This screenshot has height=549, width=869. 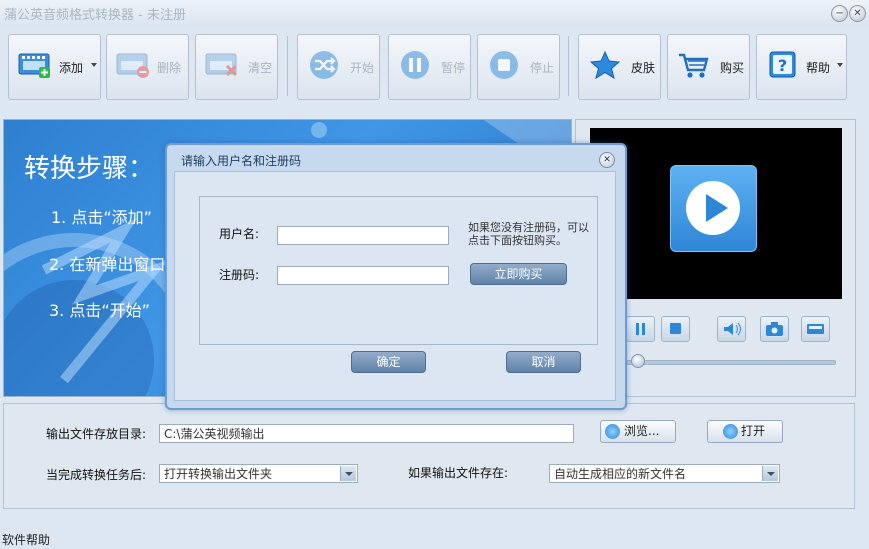 What do you see at coordinates (366, 433) in the screenshot?
I see `output-dir-field: C:\蒲公英视频输出` at bounding box center [366, 433].